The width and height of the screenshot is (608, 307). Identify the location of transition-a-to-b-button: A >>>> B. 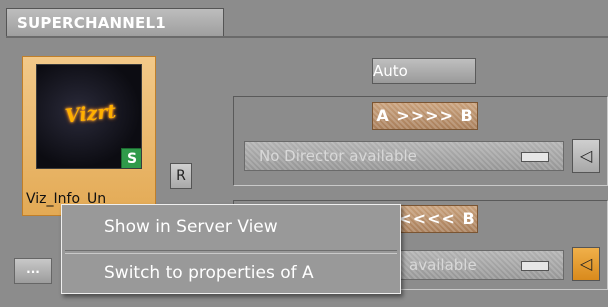
(425, 116).